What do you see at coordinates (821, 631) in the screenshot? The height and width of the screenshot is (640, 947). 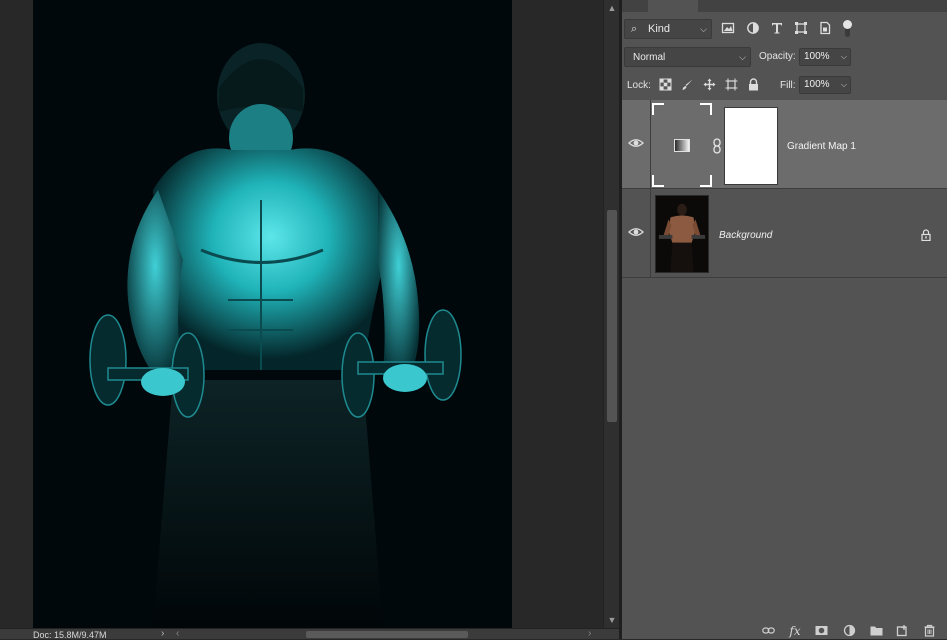 I see `add-mask-icon` at bounding box center [821, 631].